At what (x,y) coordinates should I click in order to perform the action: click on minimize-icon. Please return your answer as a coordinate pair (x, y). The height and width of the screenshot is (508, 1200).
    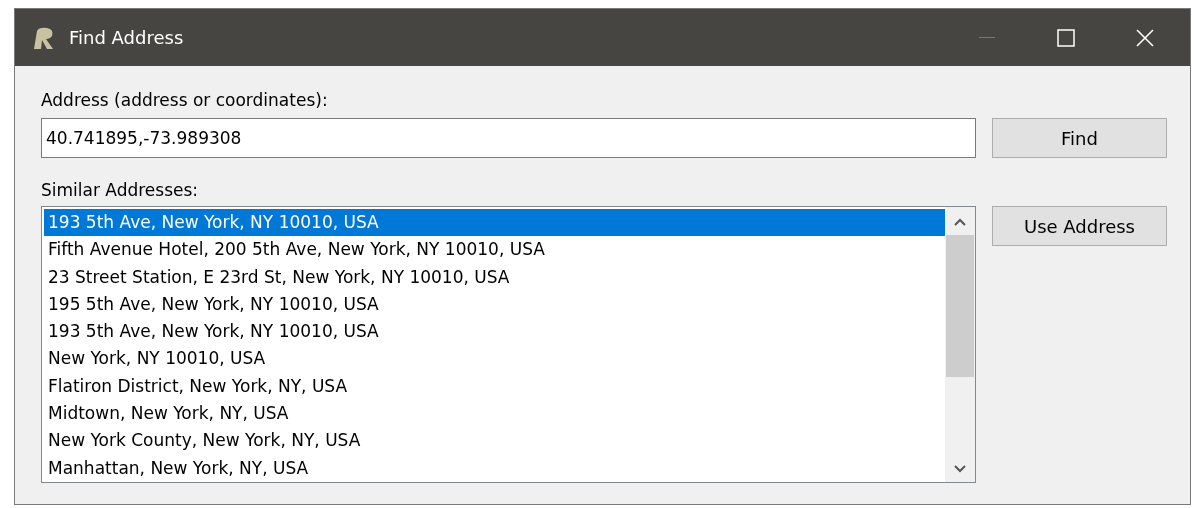
    Looking at the image, I should click on (987, 37).